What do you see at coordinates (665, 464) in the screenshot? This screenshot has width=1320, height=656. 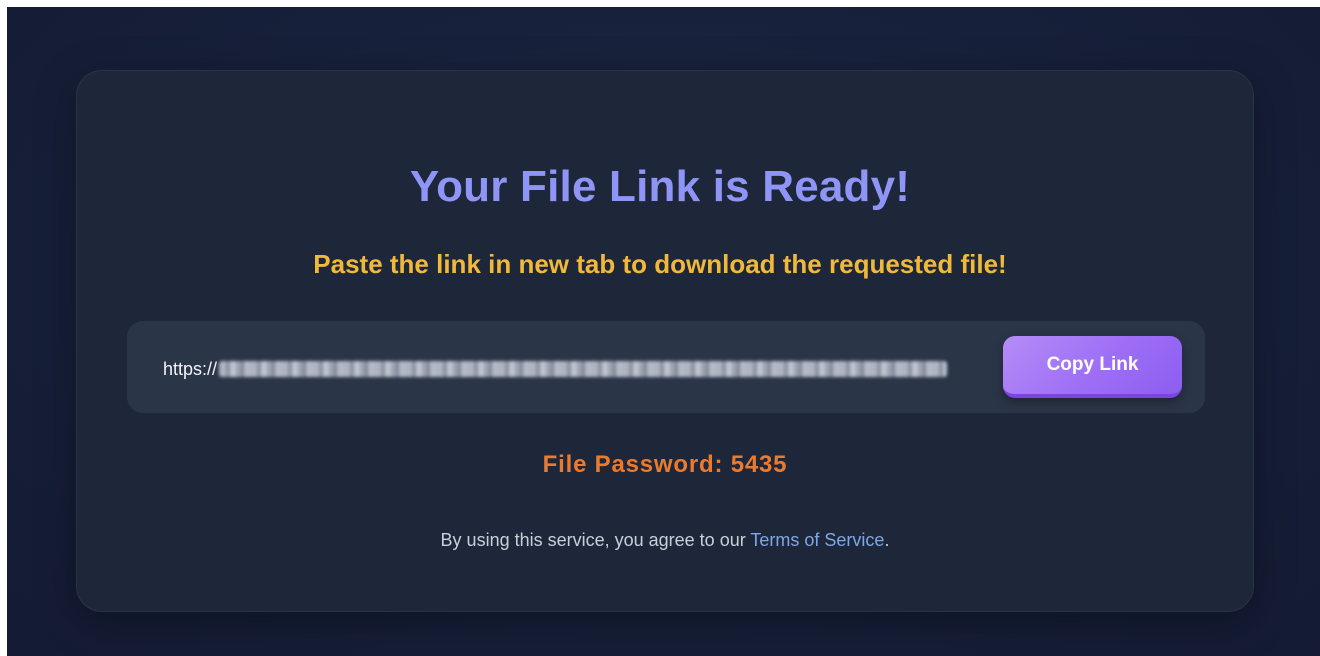 I see `file-password: File Password: 5435` at bounding box center [665, 464].